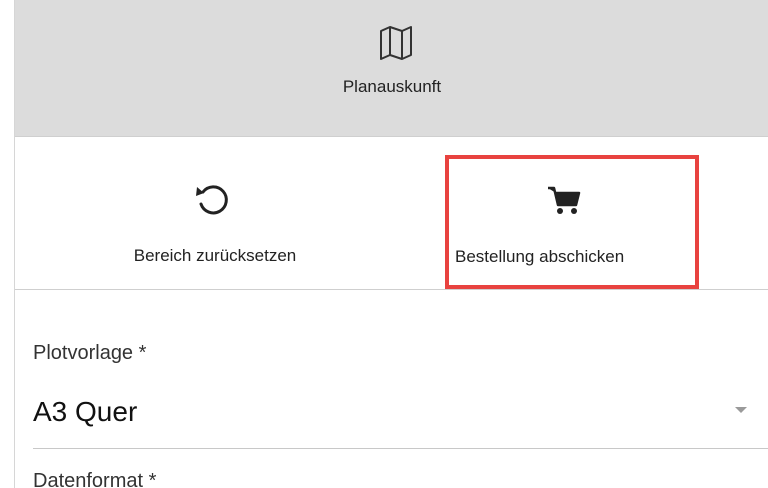  Describe the element at coordinates (392, 86) in the screenshot. I see `panel-title: Planauskunft` at that location.